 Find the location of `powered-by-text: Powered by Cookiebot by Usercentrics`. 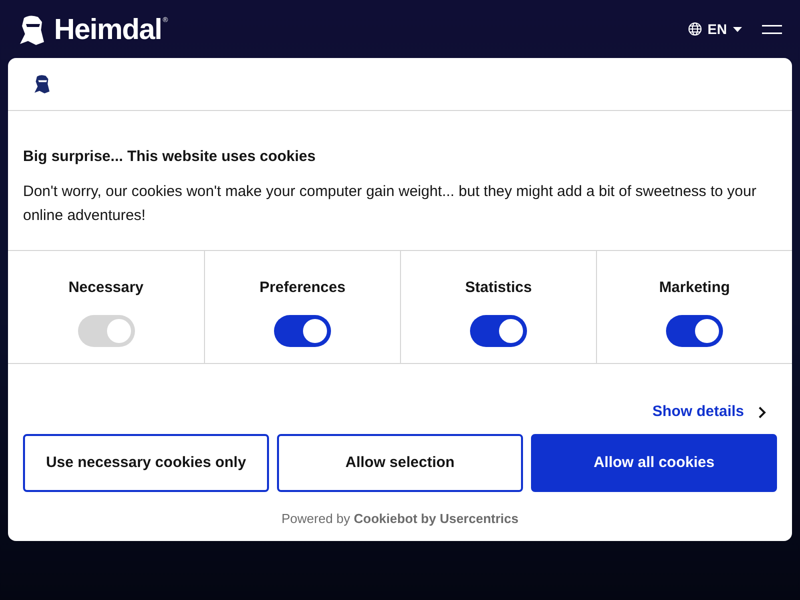

powered-by-text: Powered by Cookiebot by Usercentrics is located at coordinates (400, 519).